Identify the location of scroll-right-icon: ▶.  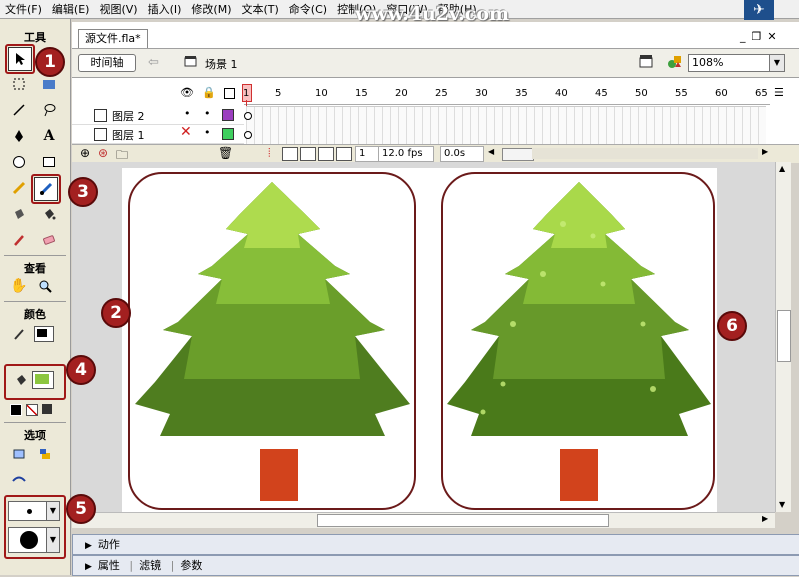
(765, 518).